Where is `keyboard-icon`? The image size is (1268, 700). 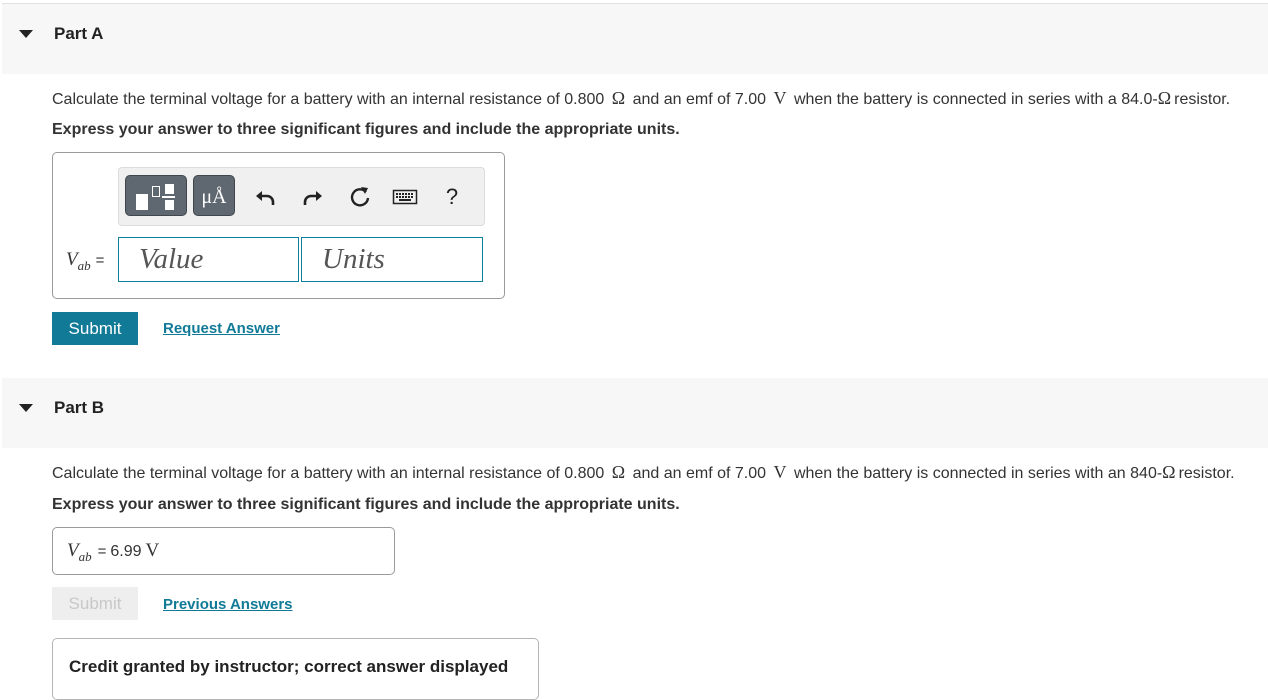
keyboard-icon is located at coordinates (405, 197).